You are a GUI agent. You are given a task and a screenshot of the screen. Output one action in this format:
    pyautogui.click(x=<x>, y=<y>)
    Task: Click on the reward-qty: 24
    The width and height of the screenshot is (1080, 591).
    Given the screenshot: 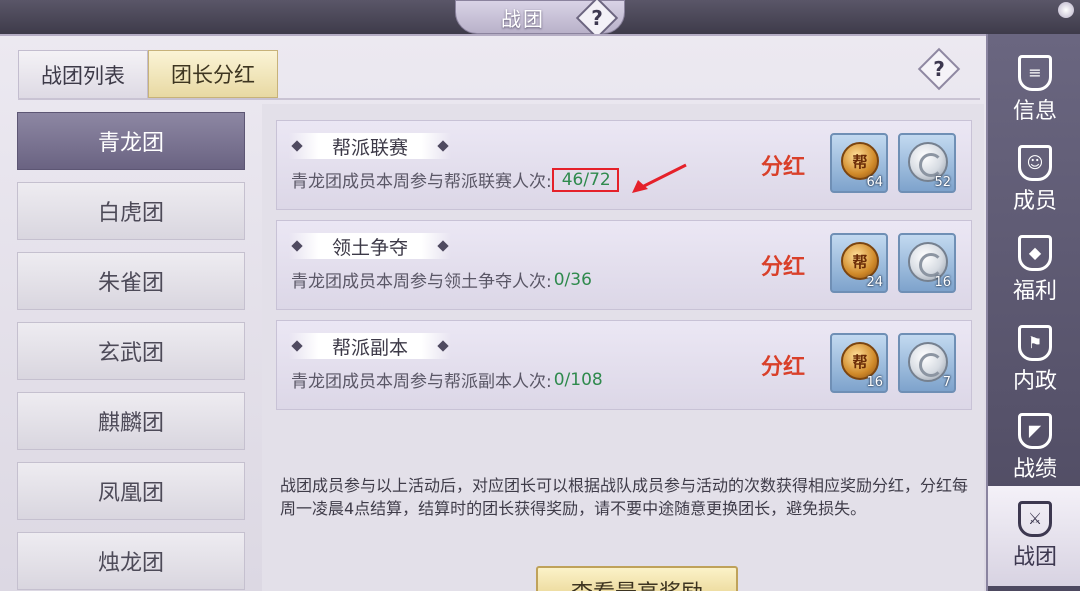 What is the action you would take?
    pyautogui.click(x=874, y=282)
    